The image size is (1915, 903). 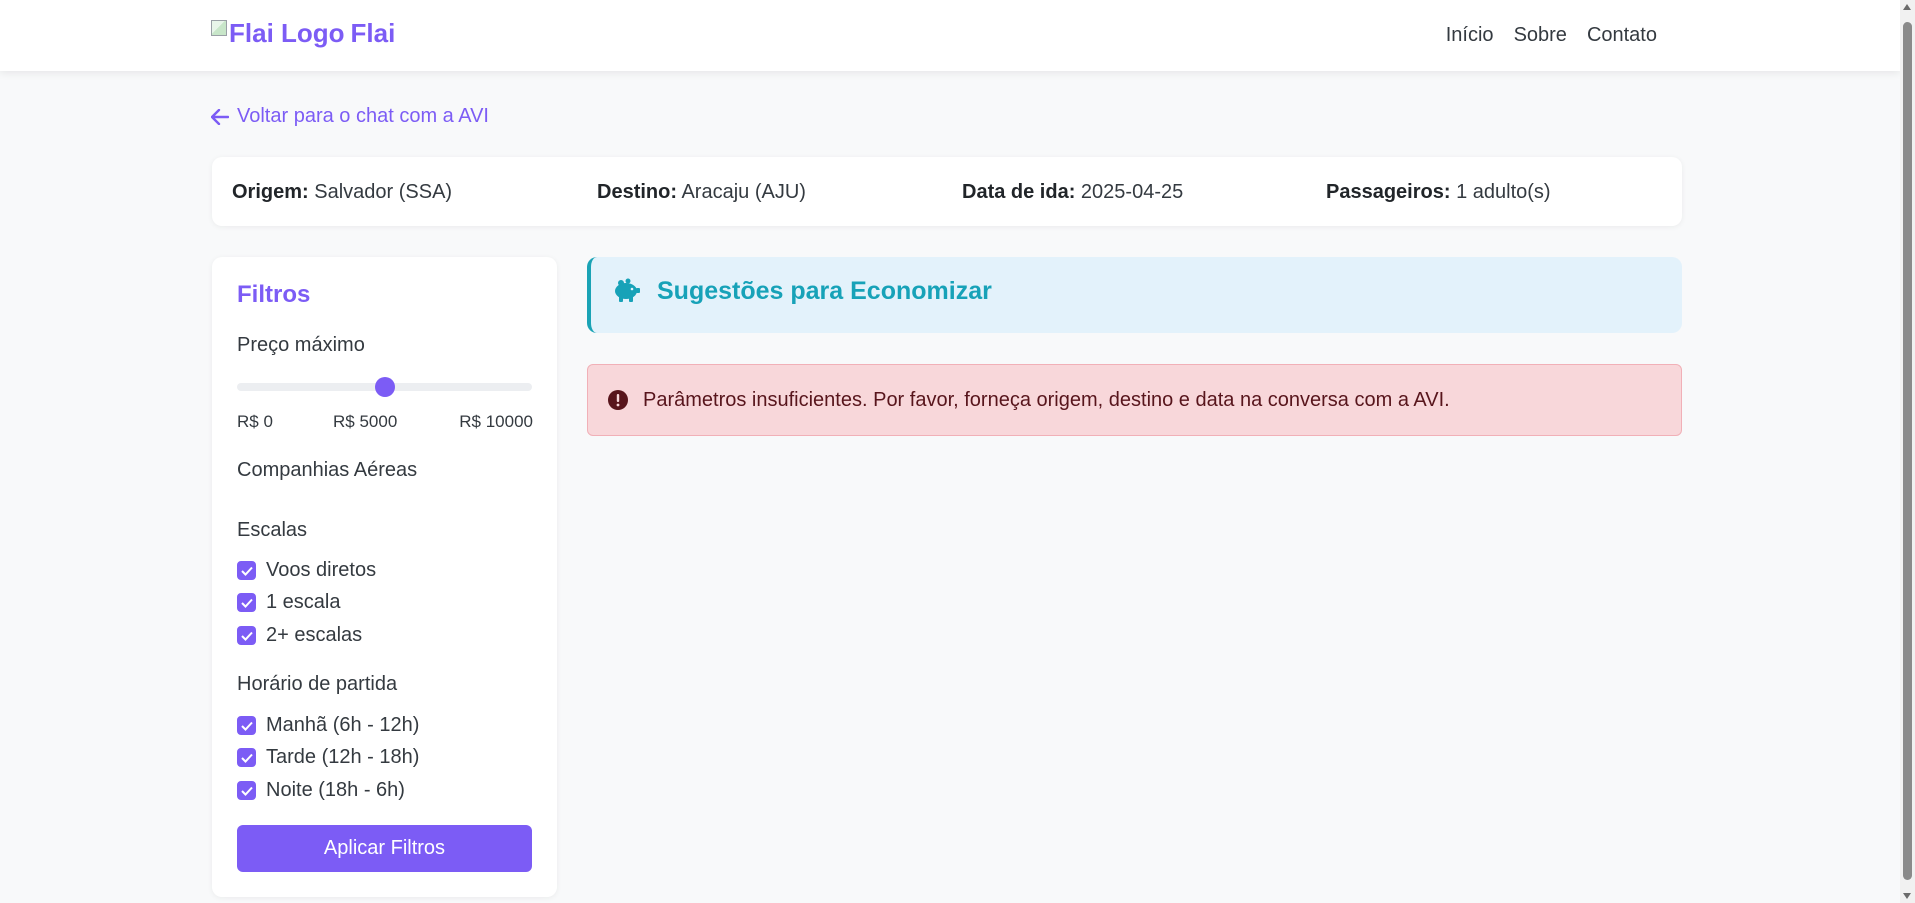 I want to click on checkbox-night: Noite (18h - 6h), so click(x=321, y=790).